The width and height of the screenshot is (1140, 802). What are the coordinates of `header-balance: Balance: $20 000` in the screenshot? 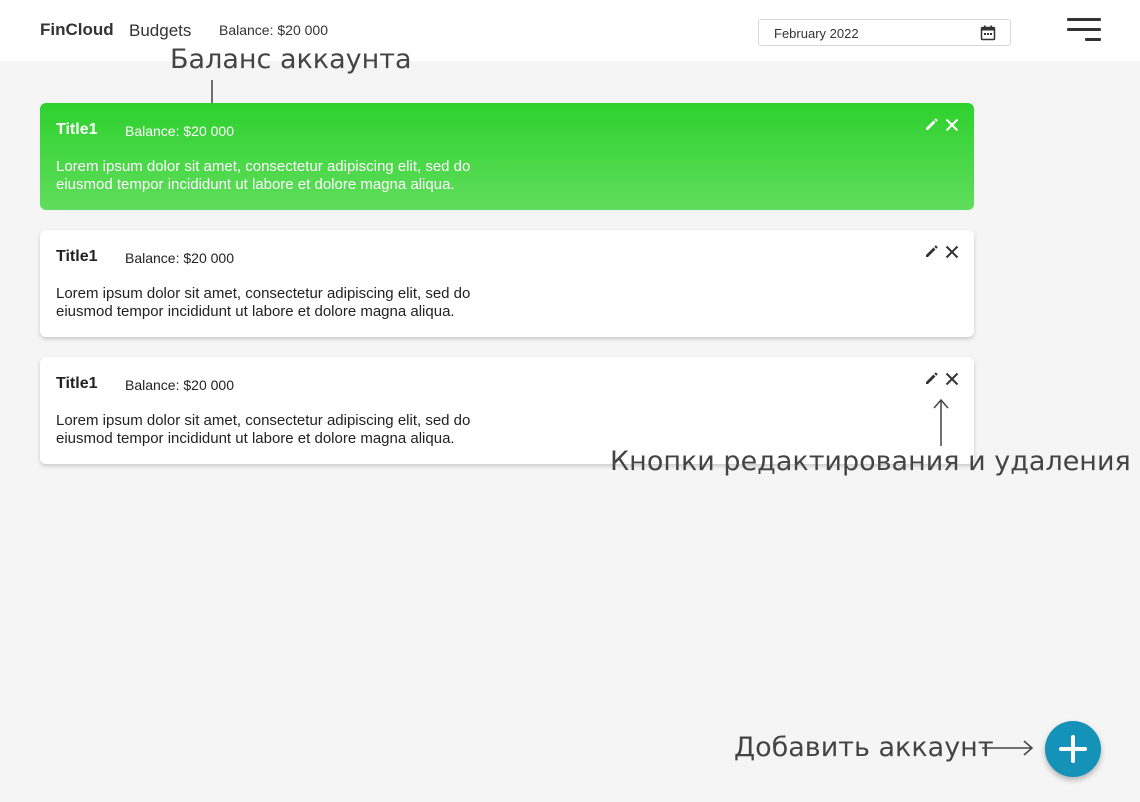 It's located at (273, 30).